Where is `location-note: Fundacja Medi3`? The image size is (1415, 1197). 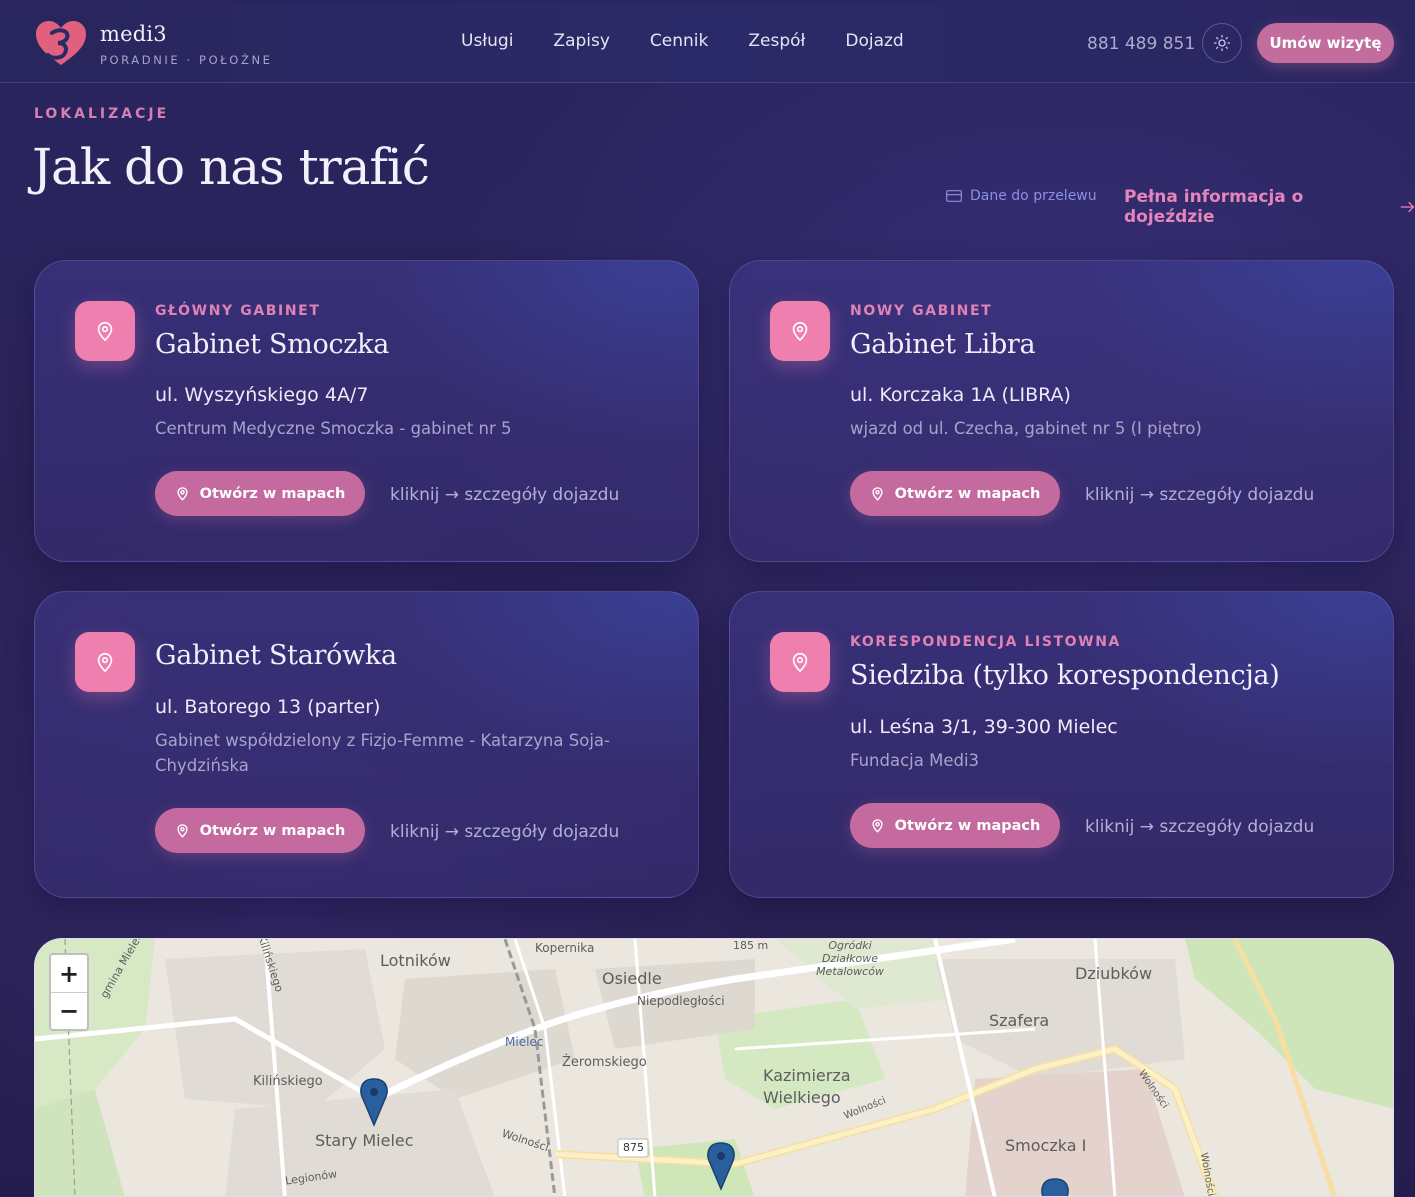
location-note: Fundacja Medi3 is located at coordinates (915, 760).